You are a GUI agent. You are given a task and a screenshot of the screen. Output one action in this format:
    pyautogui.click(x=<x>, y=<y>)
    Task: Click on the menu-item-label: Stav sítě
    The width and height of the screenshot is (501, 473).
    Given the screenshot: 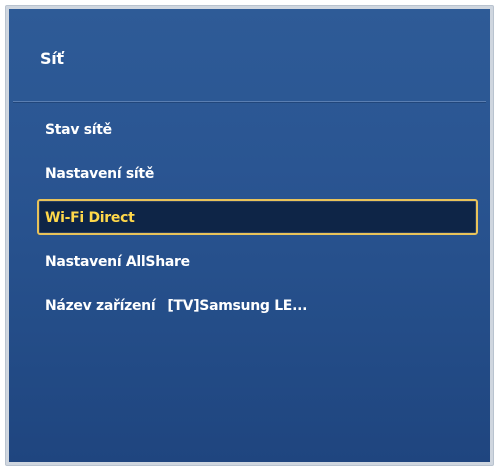 What is the action you would take?
    pyautogui.click(x=78, y=130)
    